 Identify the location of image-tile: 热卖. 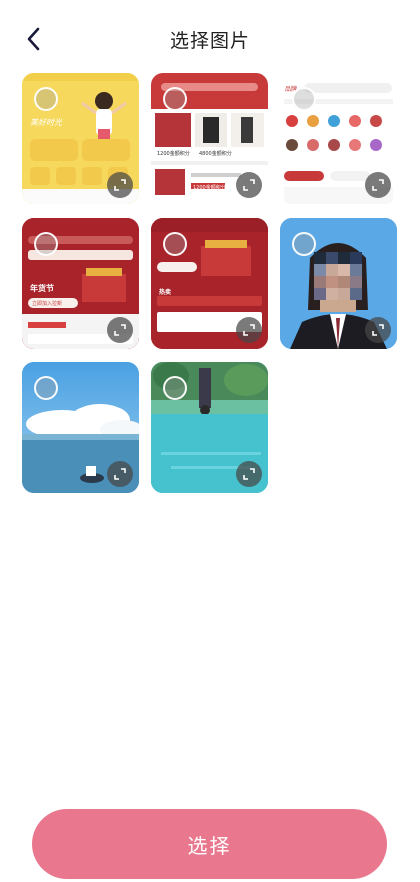
(209, 283).